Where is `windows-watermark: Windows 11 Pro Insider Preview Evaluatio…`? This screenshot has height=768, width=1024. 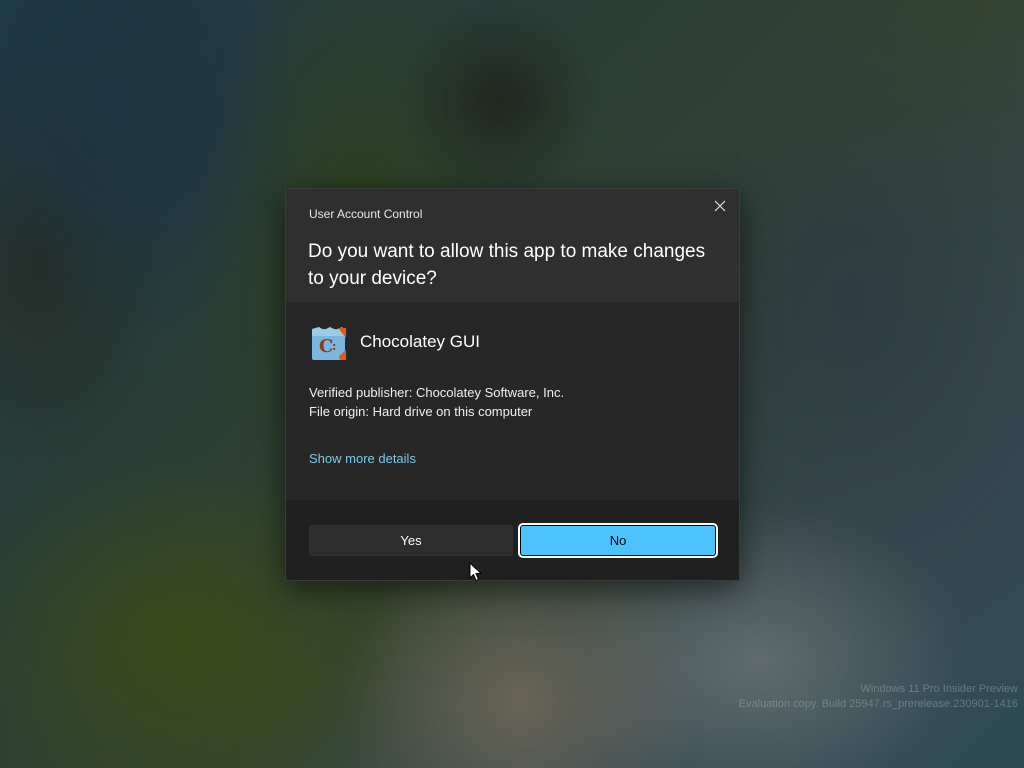 windows-watermark: Windows 11 Pro Insider Preview Evaluatio… is located at coordinates (878, 697).